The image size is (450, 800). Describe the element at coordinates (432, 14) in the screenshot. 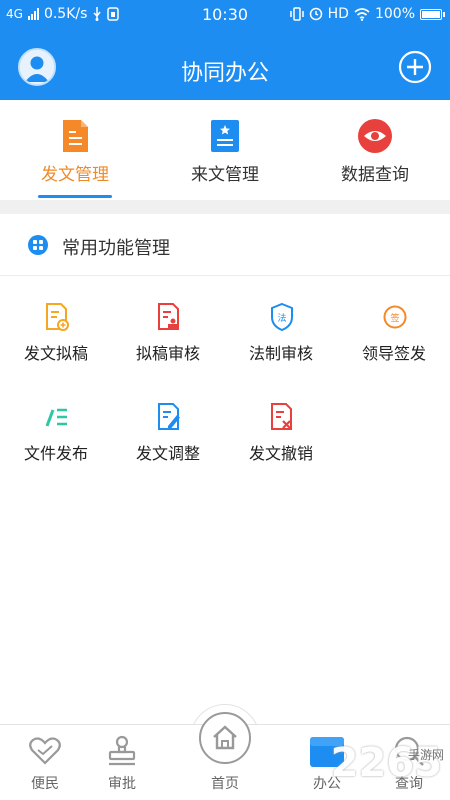

I see `battery-icon` at that location.